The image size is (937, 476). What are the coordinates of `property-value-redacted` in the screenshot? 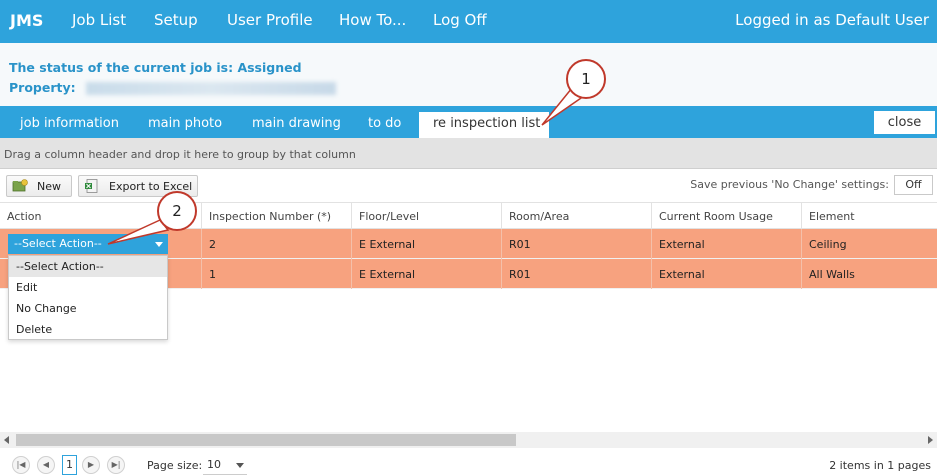 It's located at (211, 88).